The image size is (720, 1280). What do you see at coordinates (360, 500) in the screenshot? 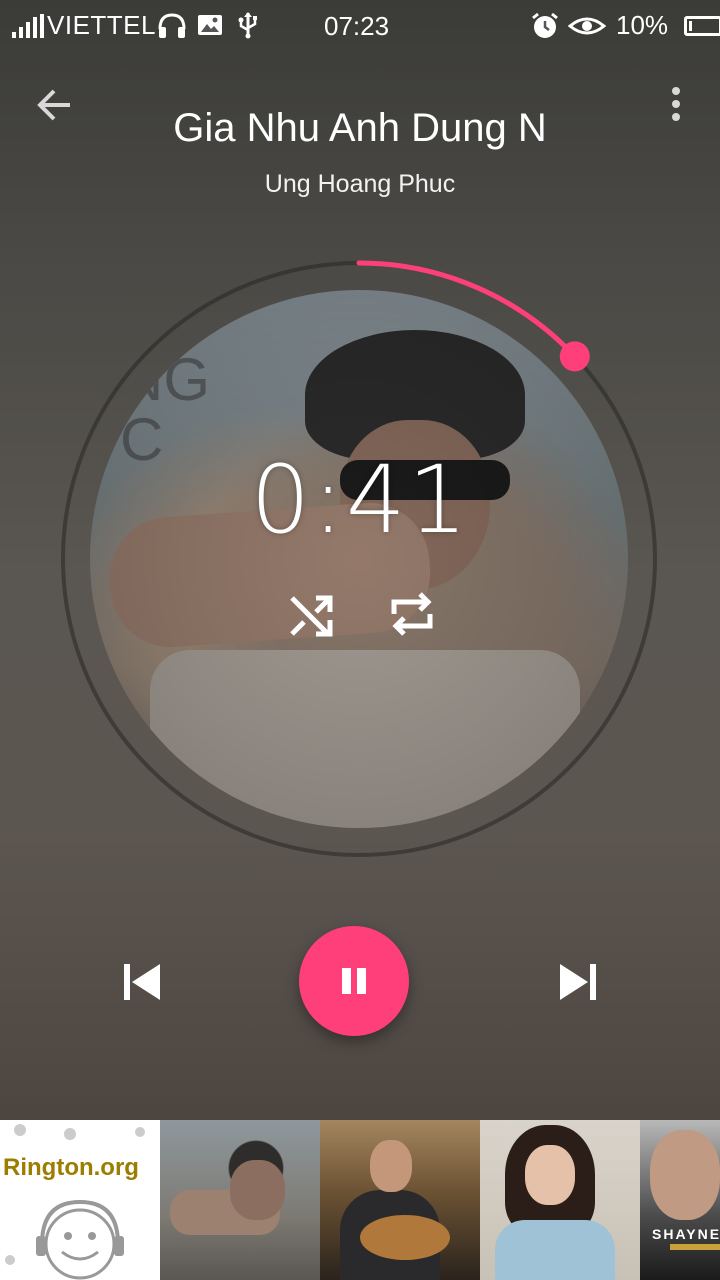
I see `elapsed-time: 0:41` at bounding box center [360, 500].